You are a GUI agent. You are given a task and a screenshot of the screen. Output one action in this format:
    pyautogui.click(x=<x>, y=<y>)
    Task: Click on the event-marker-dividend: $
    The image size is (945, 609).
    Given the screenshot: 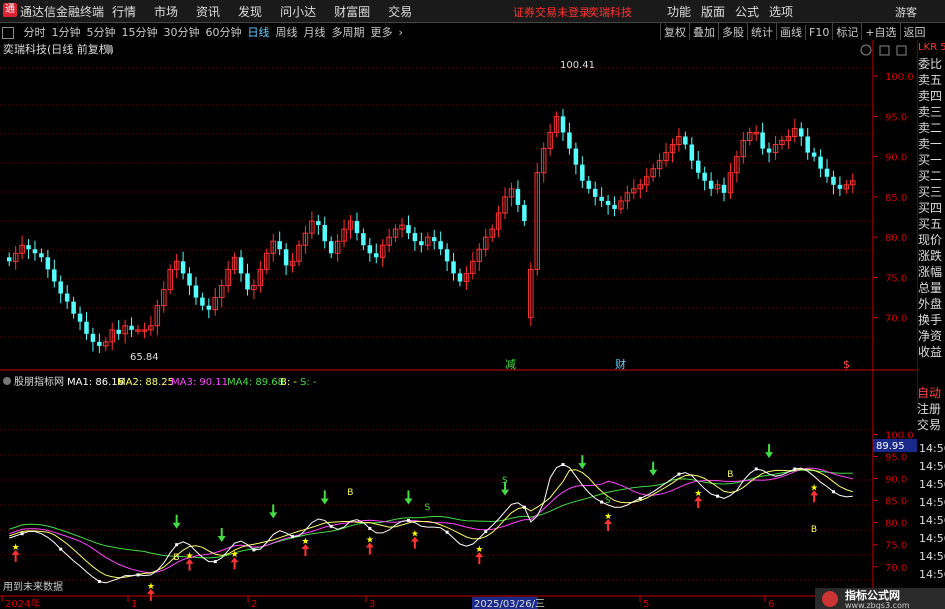 What is the action you would take?
    pyautogui.click(x=846, y=364)
    